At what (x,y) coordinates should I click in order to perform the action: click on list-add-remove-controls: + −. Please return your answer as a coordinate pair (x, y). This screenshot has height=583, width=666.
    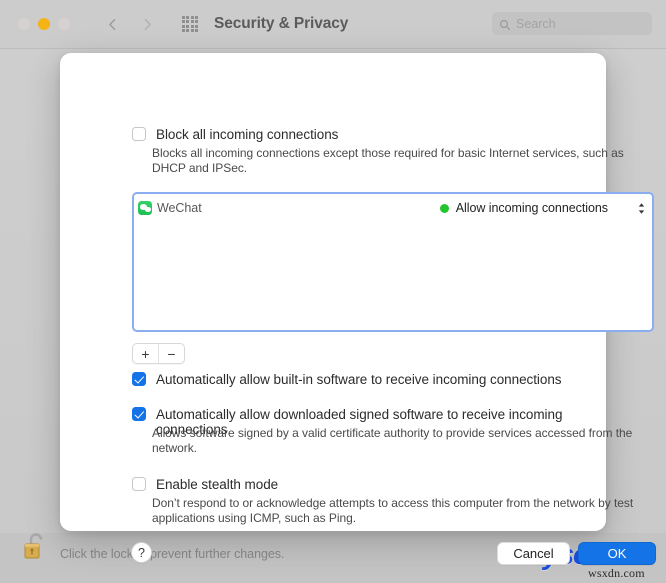
    Looking at the image, I should click on (158, 353).